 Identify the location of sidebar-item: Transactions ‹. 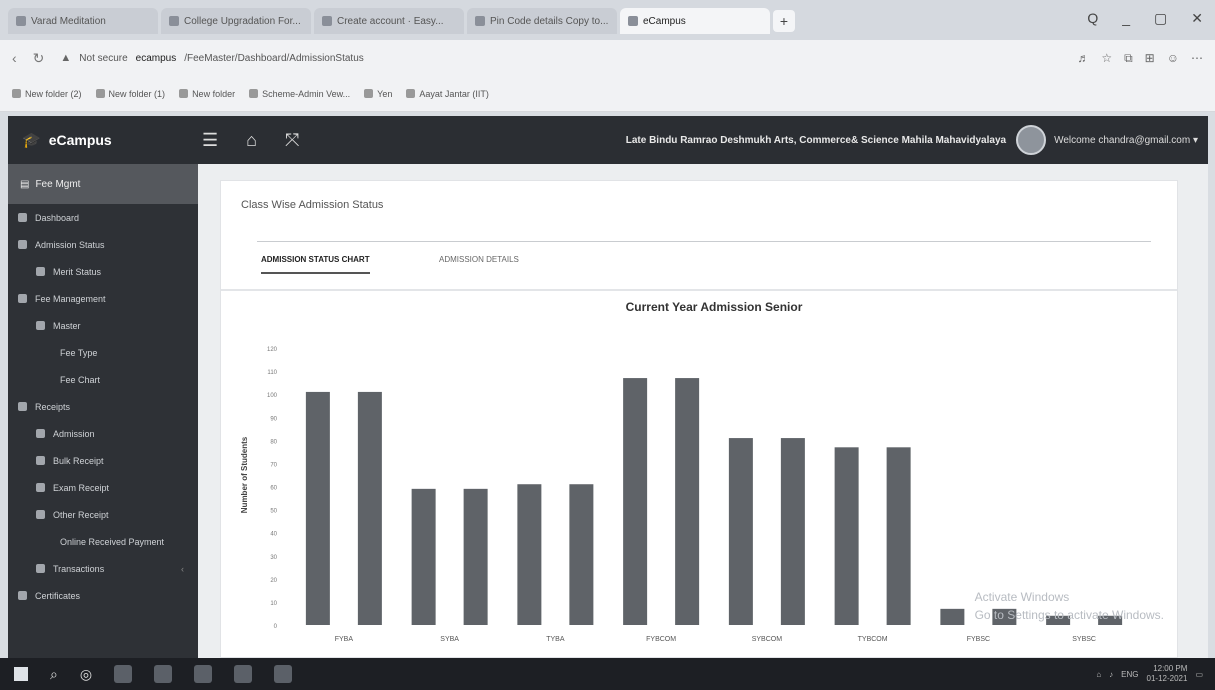
(103, 568).